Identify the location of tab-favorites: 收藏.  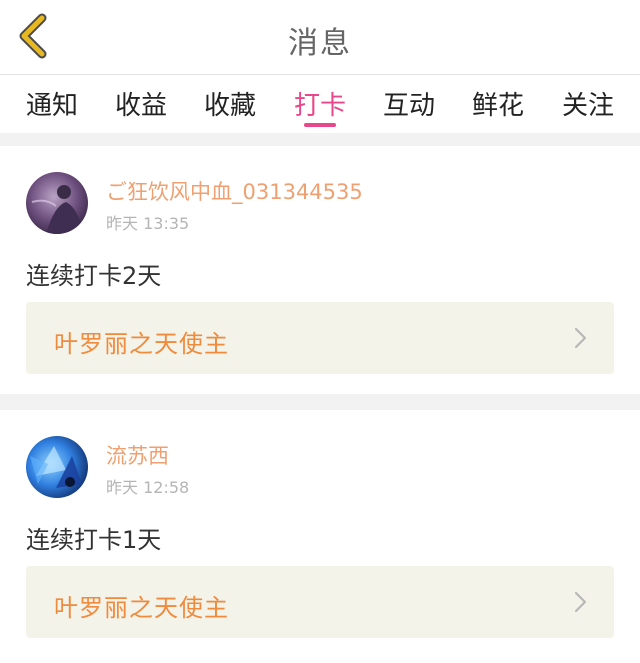
(230, 103).